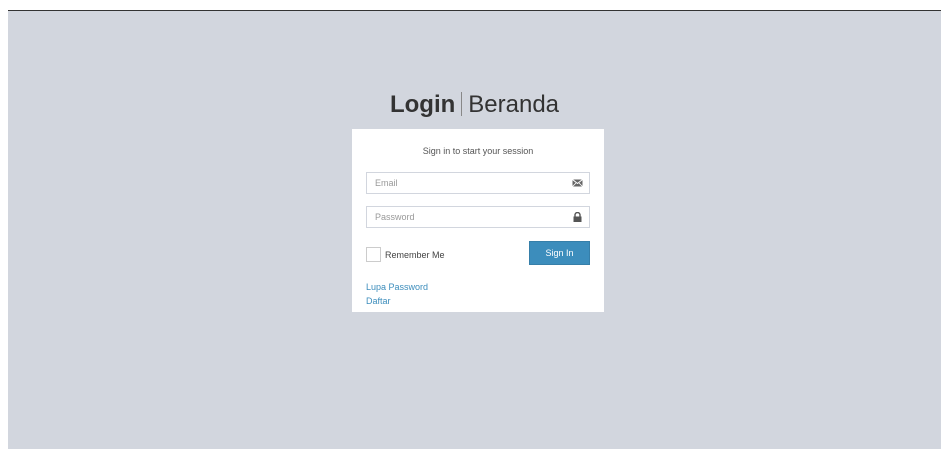 Image resolution: width=941 pixels, height=449 pixels. Describe the element at coordinates (514, 104) in the screenshot. I see `logo-text: Beranda` at that location.